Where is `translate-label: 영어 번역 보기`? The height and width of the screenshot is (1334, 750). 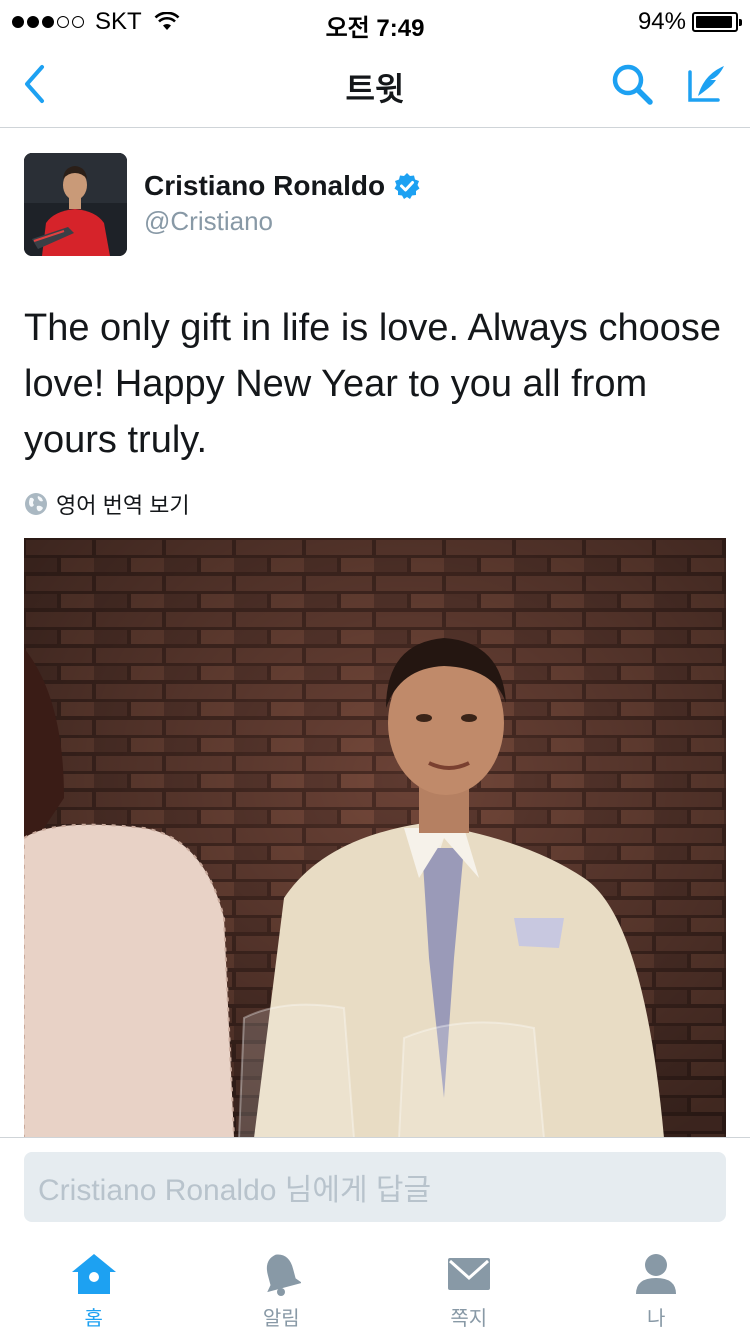 translate-label: 영어 번역 보기 is located at coordinates (123, 505).